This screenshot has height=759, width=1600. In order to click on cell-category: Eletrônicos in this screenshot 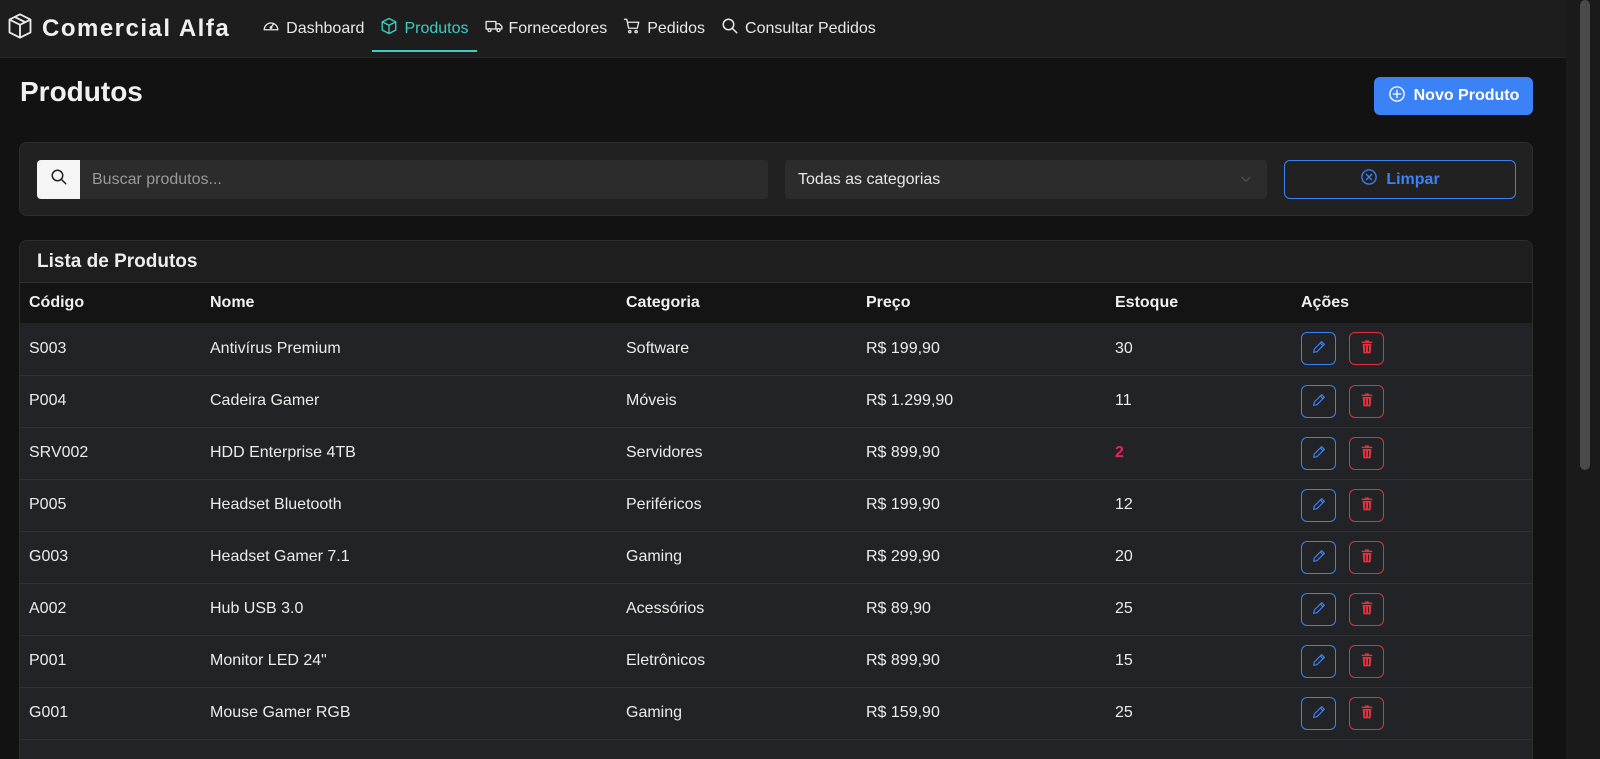, I will do `click(737, 661)`.